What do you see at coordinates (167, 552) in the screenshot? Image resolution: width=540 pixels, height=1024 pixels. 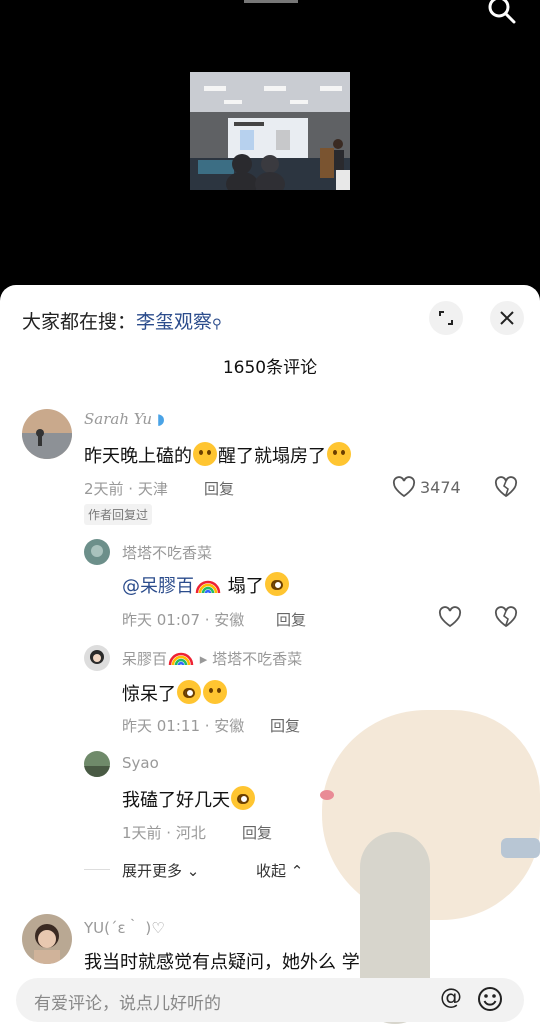 I see `reply-username: 塔塔不吃香菜` at bounding box center [167, 552].